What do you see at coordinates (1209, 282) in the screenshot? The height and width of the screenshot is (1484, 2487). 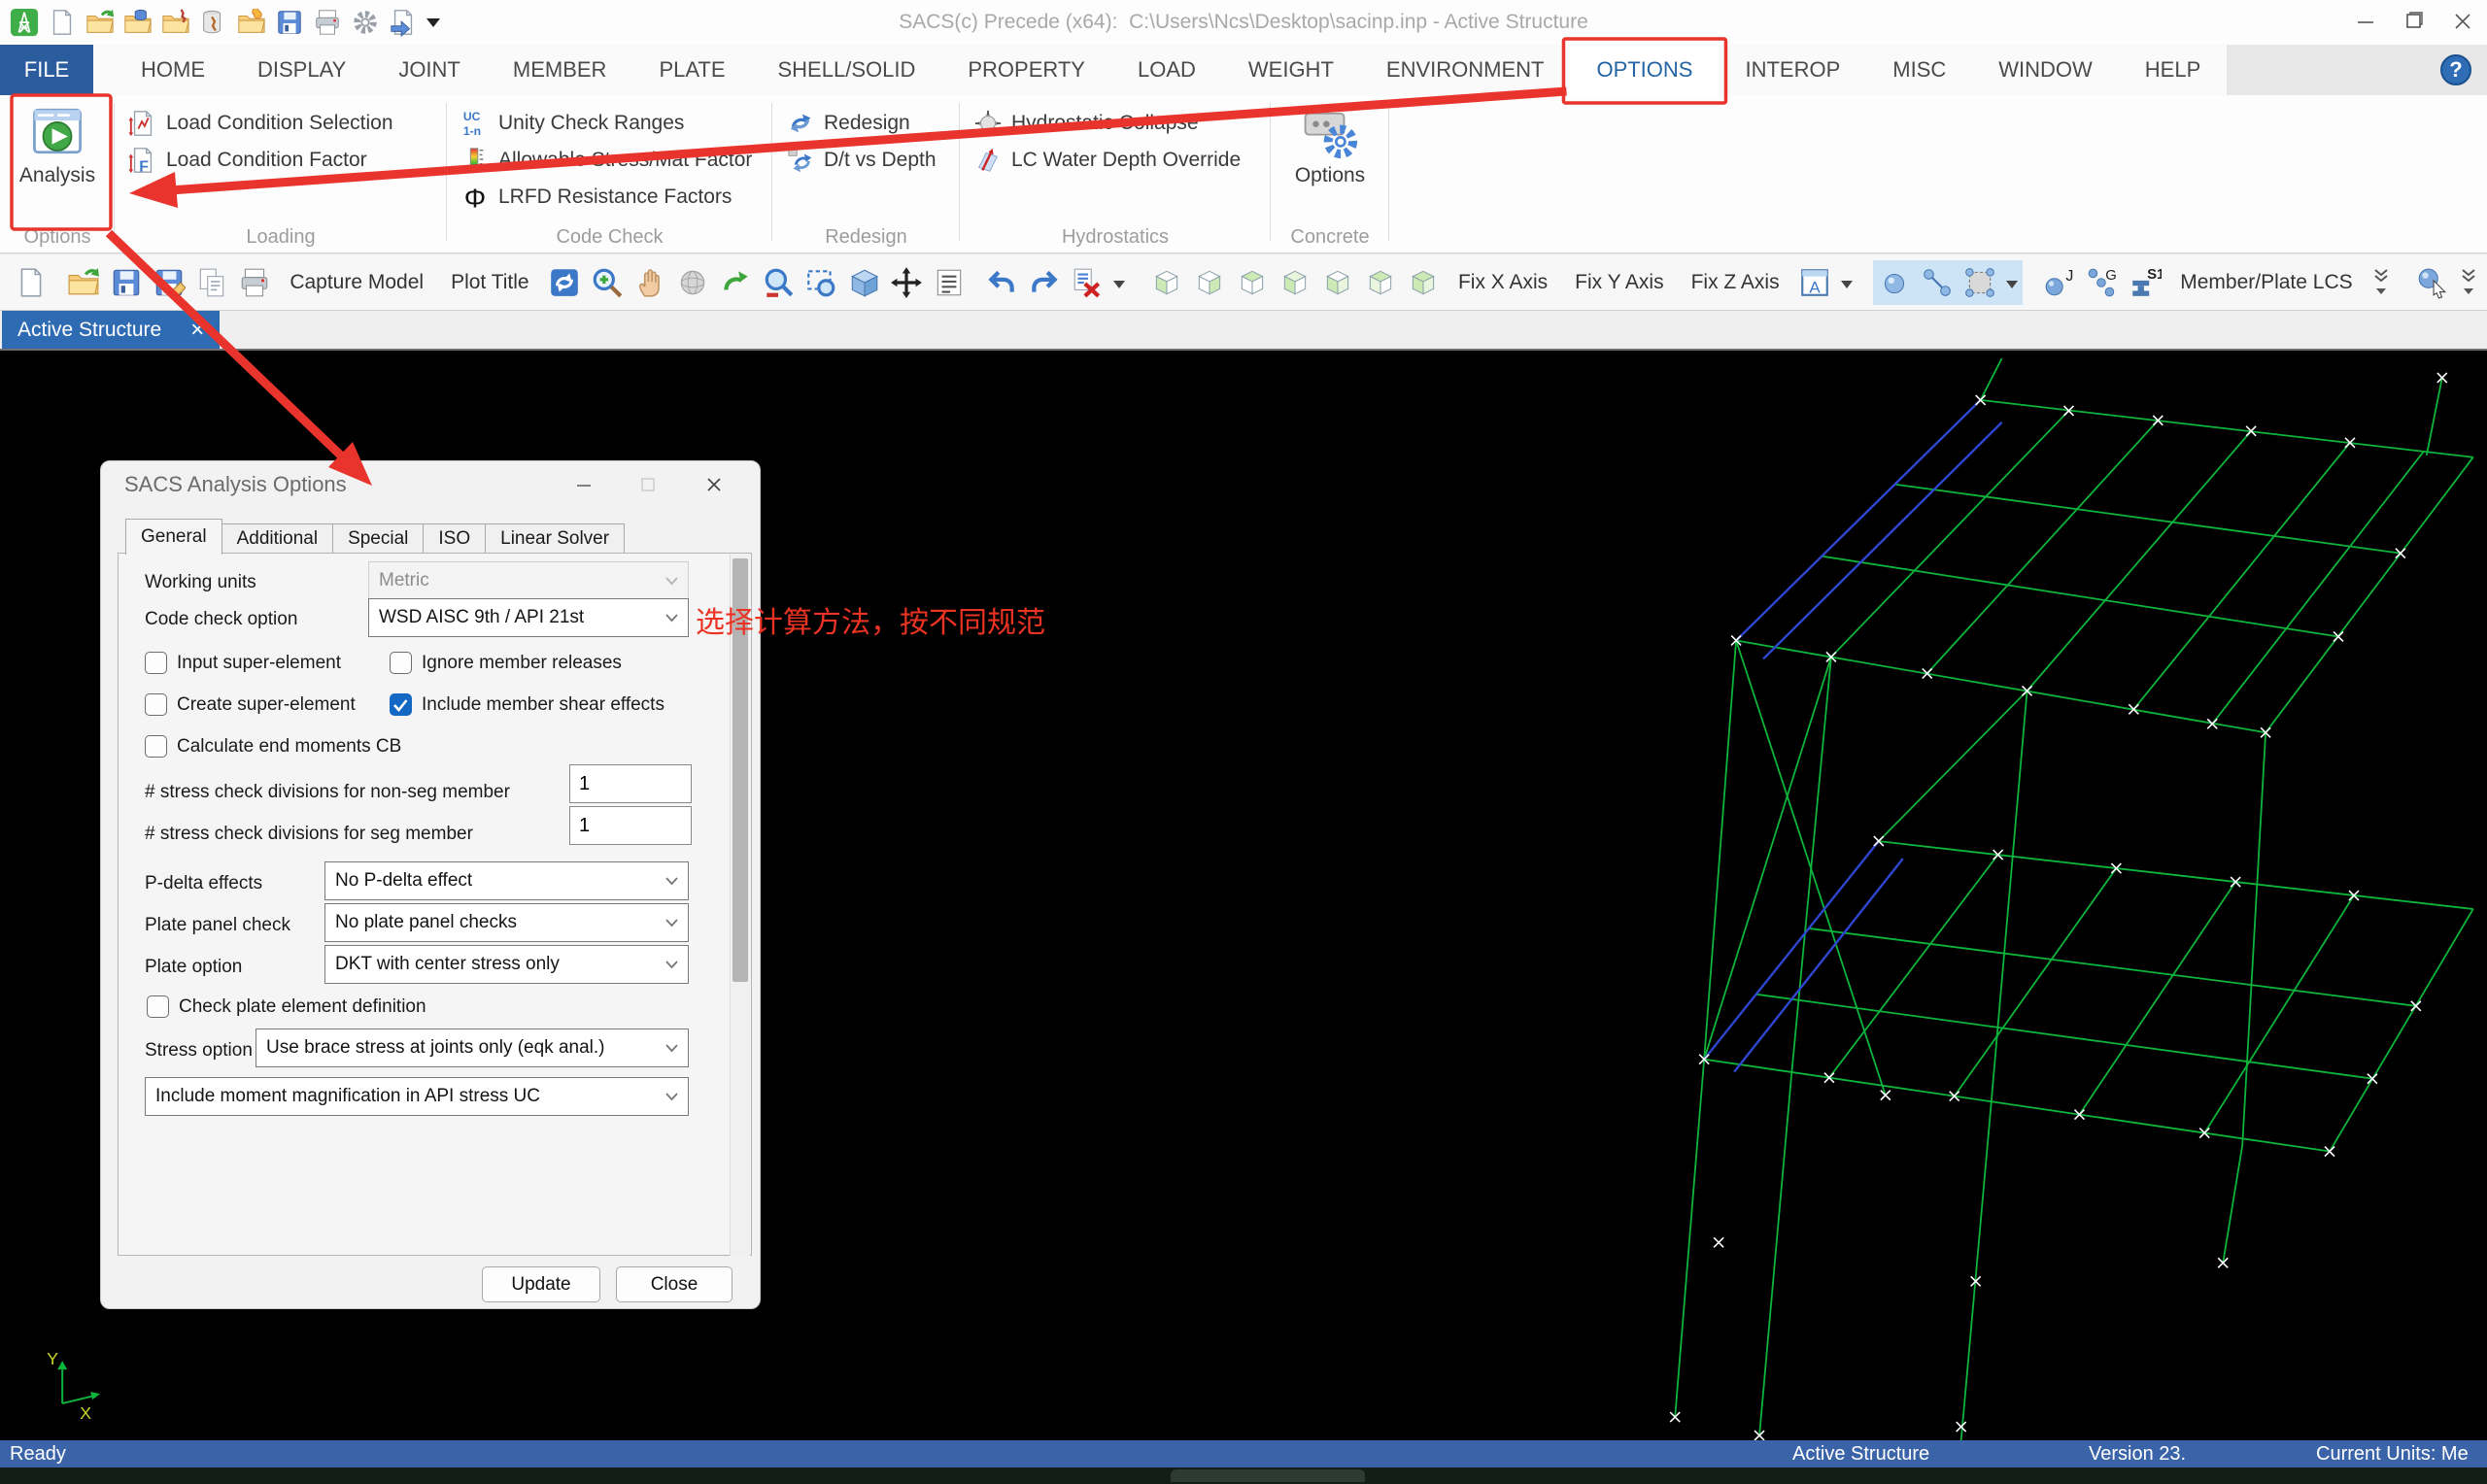 I see `view-cube-2-button` at bounding box center [1209, 282].